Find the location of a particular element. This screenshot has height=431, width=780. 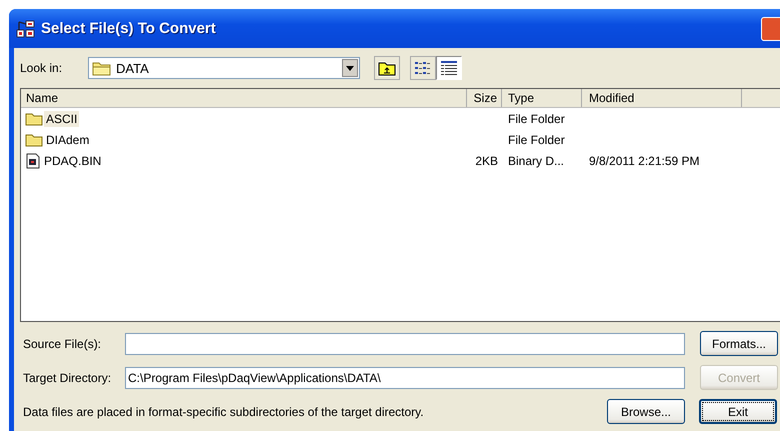

column-header: Size is located at coordinates (484, 98).